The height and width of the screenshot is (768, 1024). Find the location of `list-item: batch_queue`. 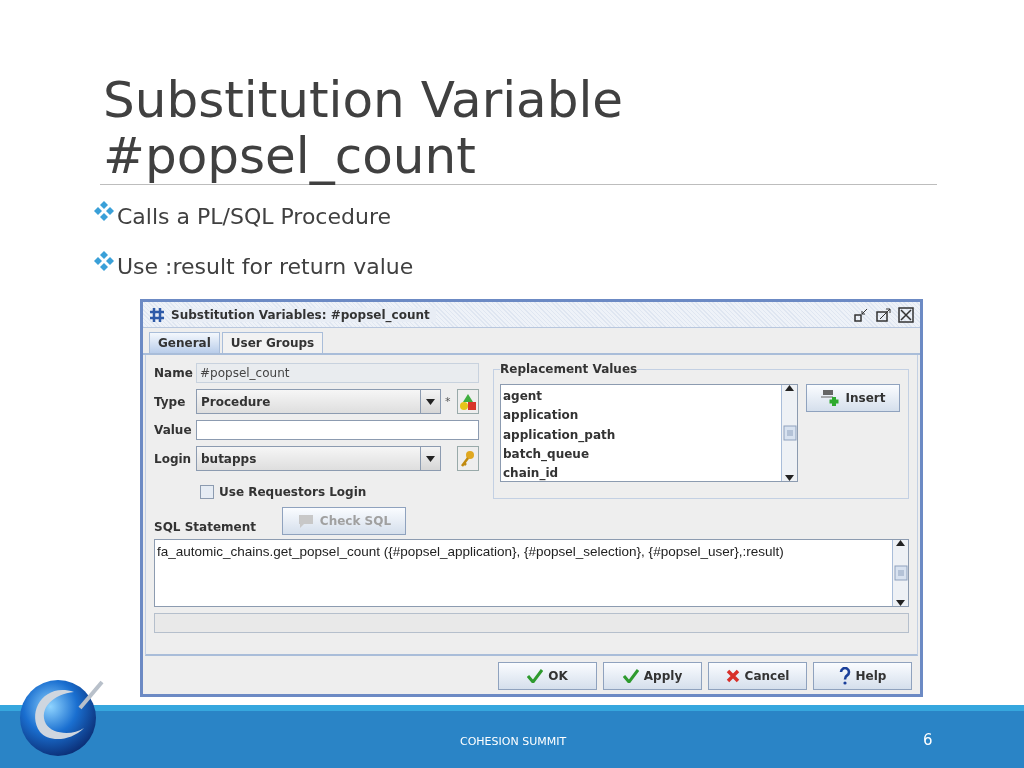

list-item: batch_queue is located at coordinates (641, 454).